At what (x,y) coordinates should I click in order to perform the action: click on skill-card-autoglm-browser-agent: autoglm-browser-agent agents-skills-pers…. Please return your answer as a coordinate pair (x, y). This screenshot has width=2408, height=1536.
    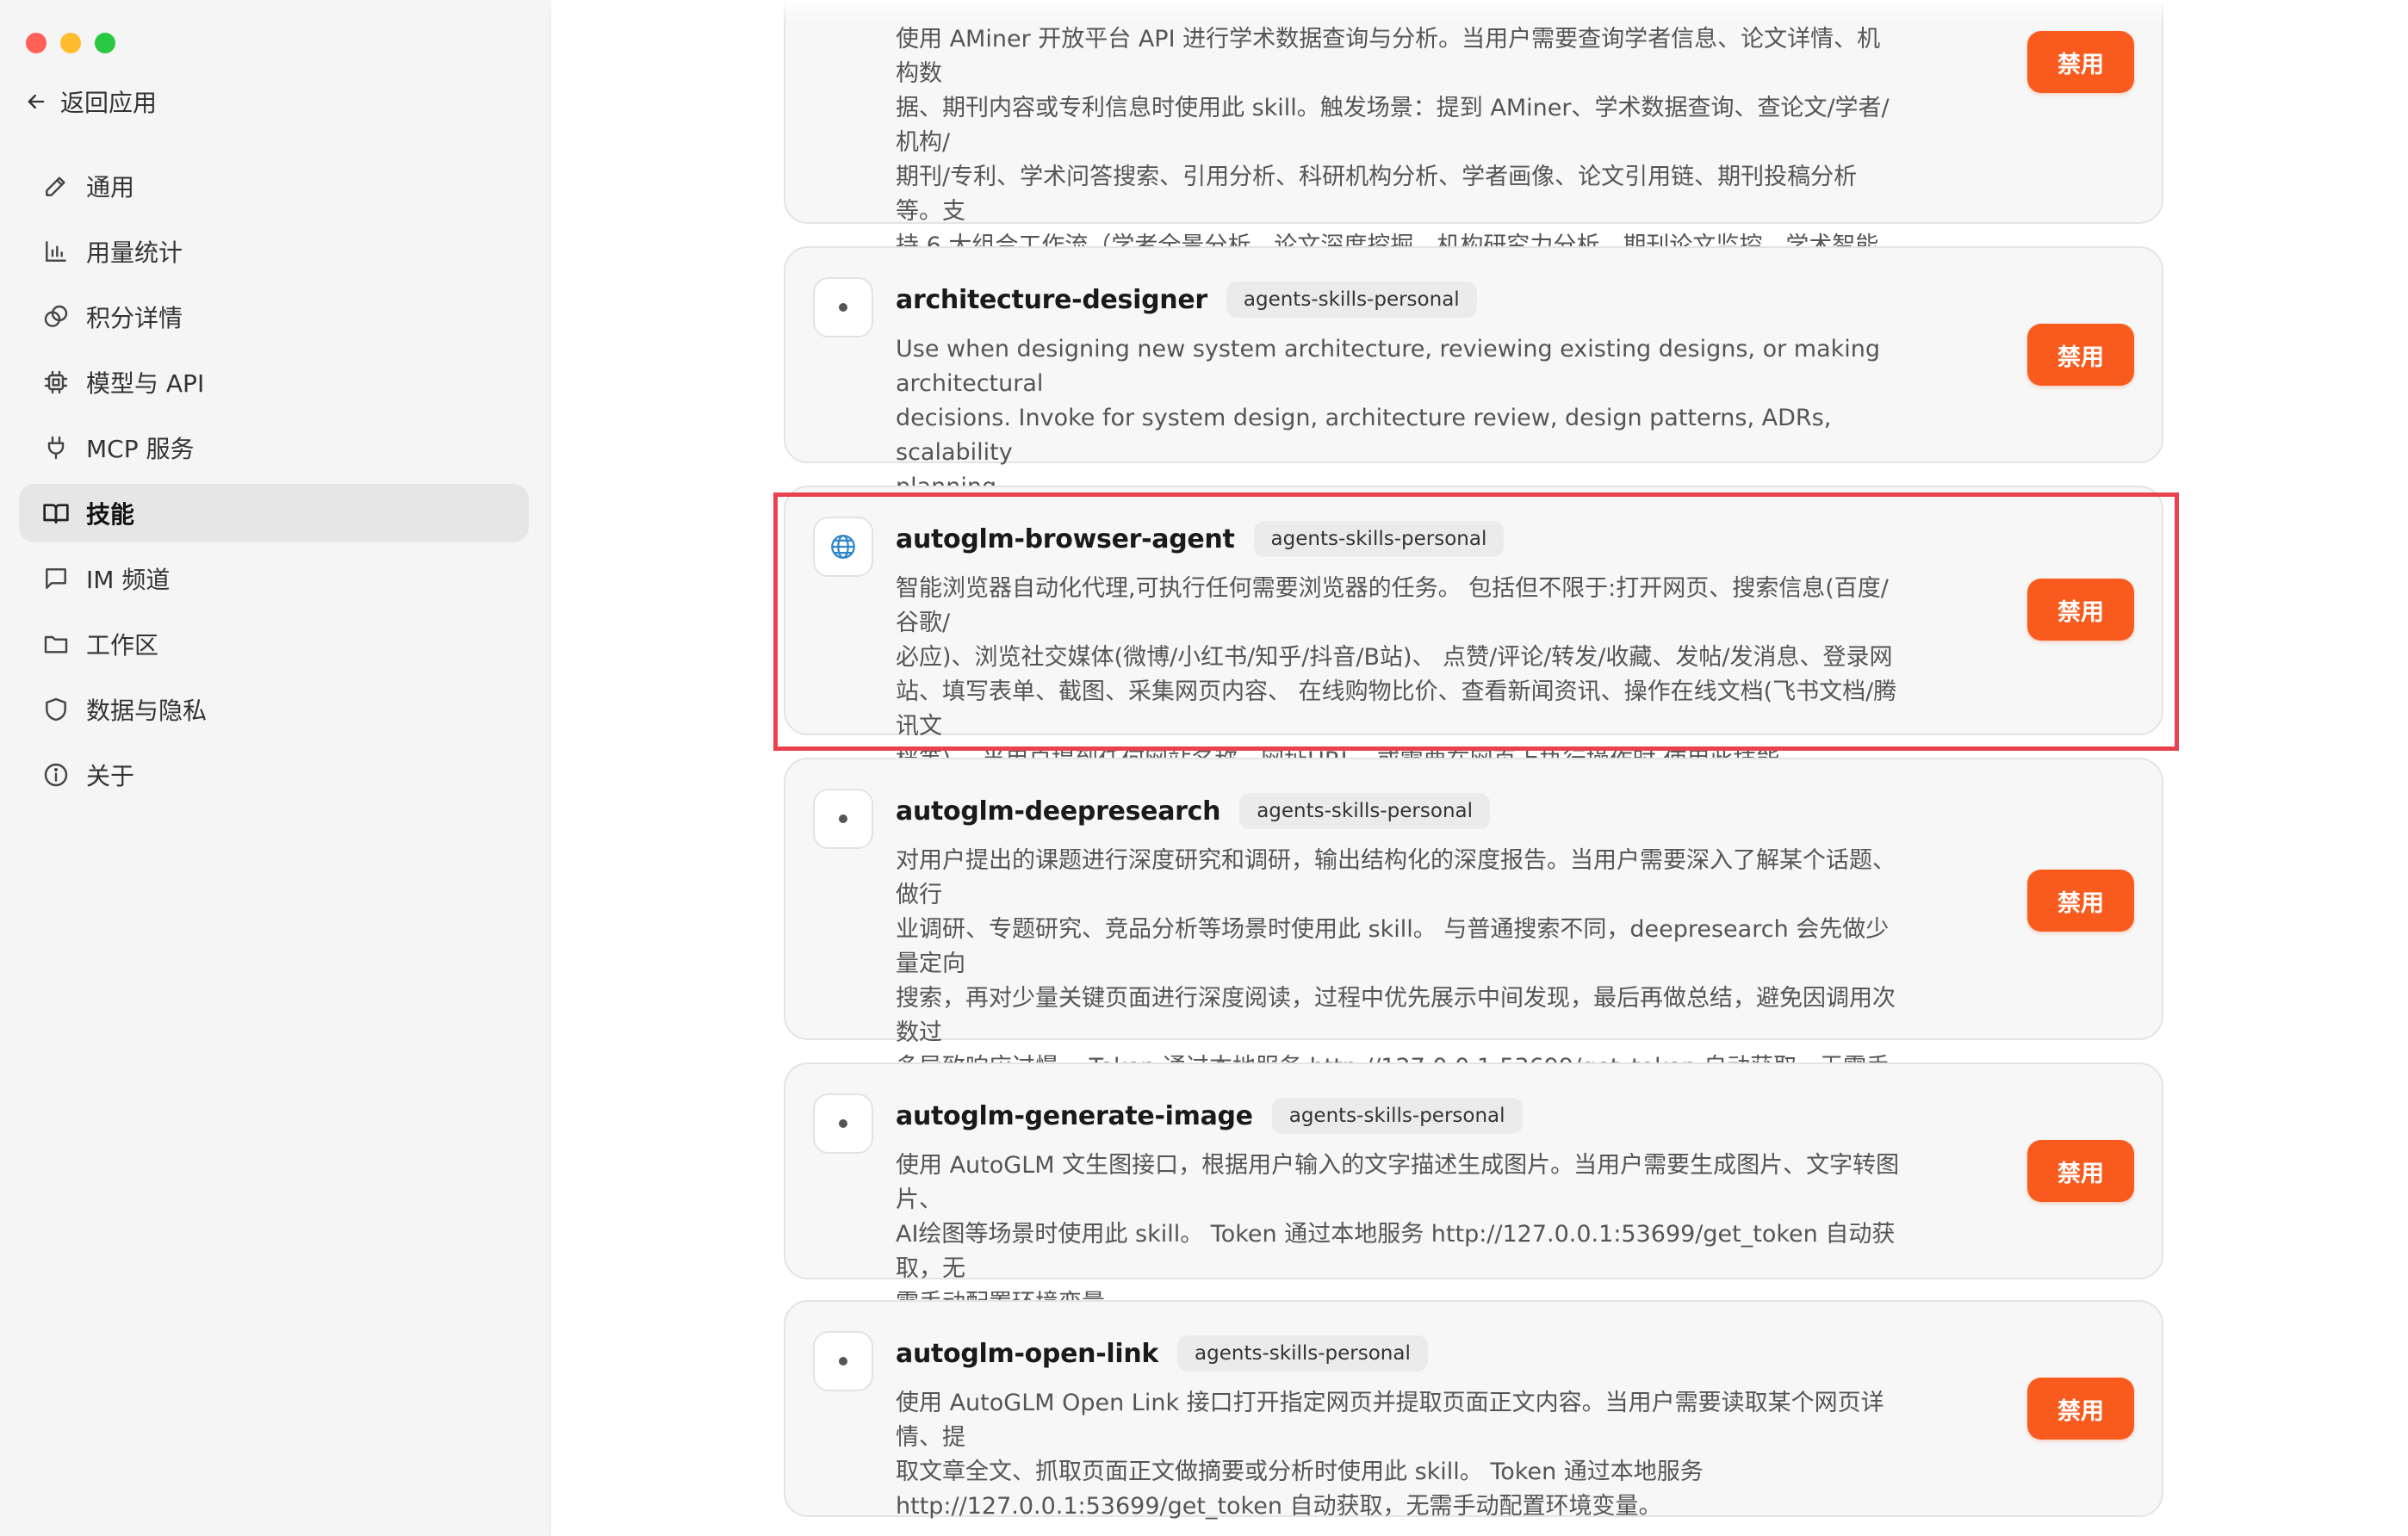
    Looking at the image, I should click on (1474, 630).